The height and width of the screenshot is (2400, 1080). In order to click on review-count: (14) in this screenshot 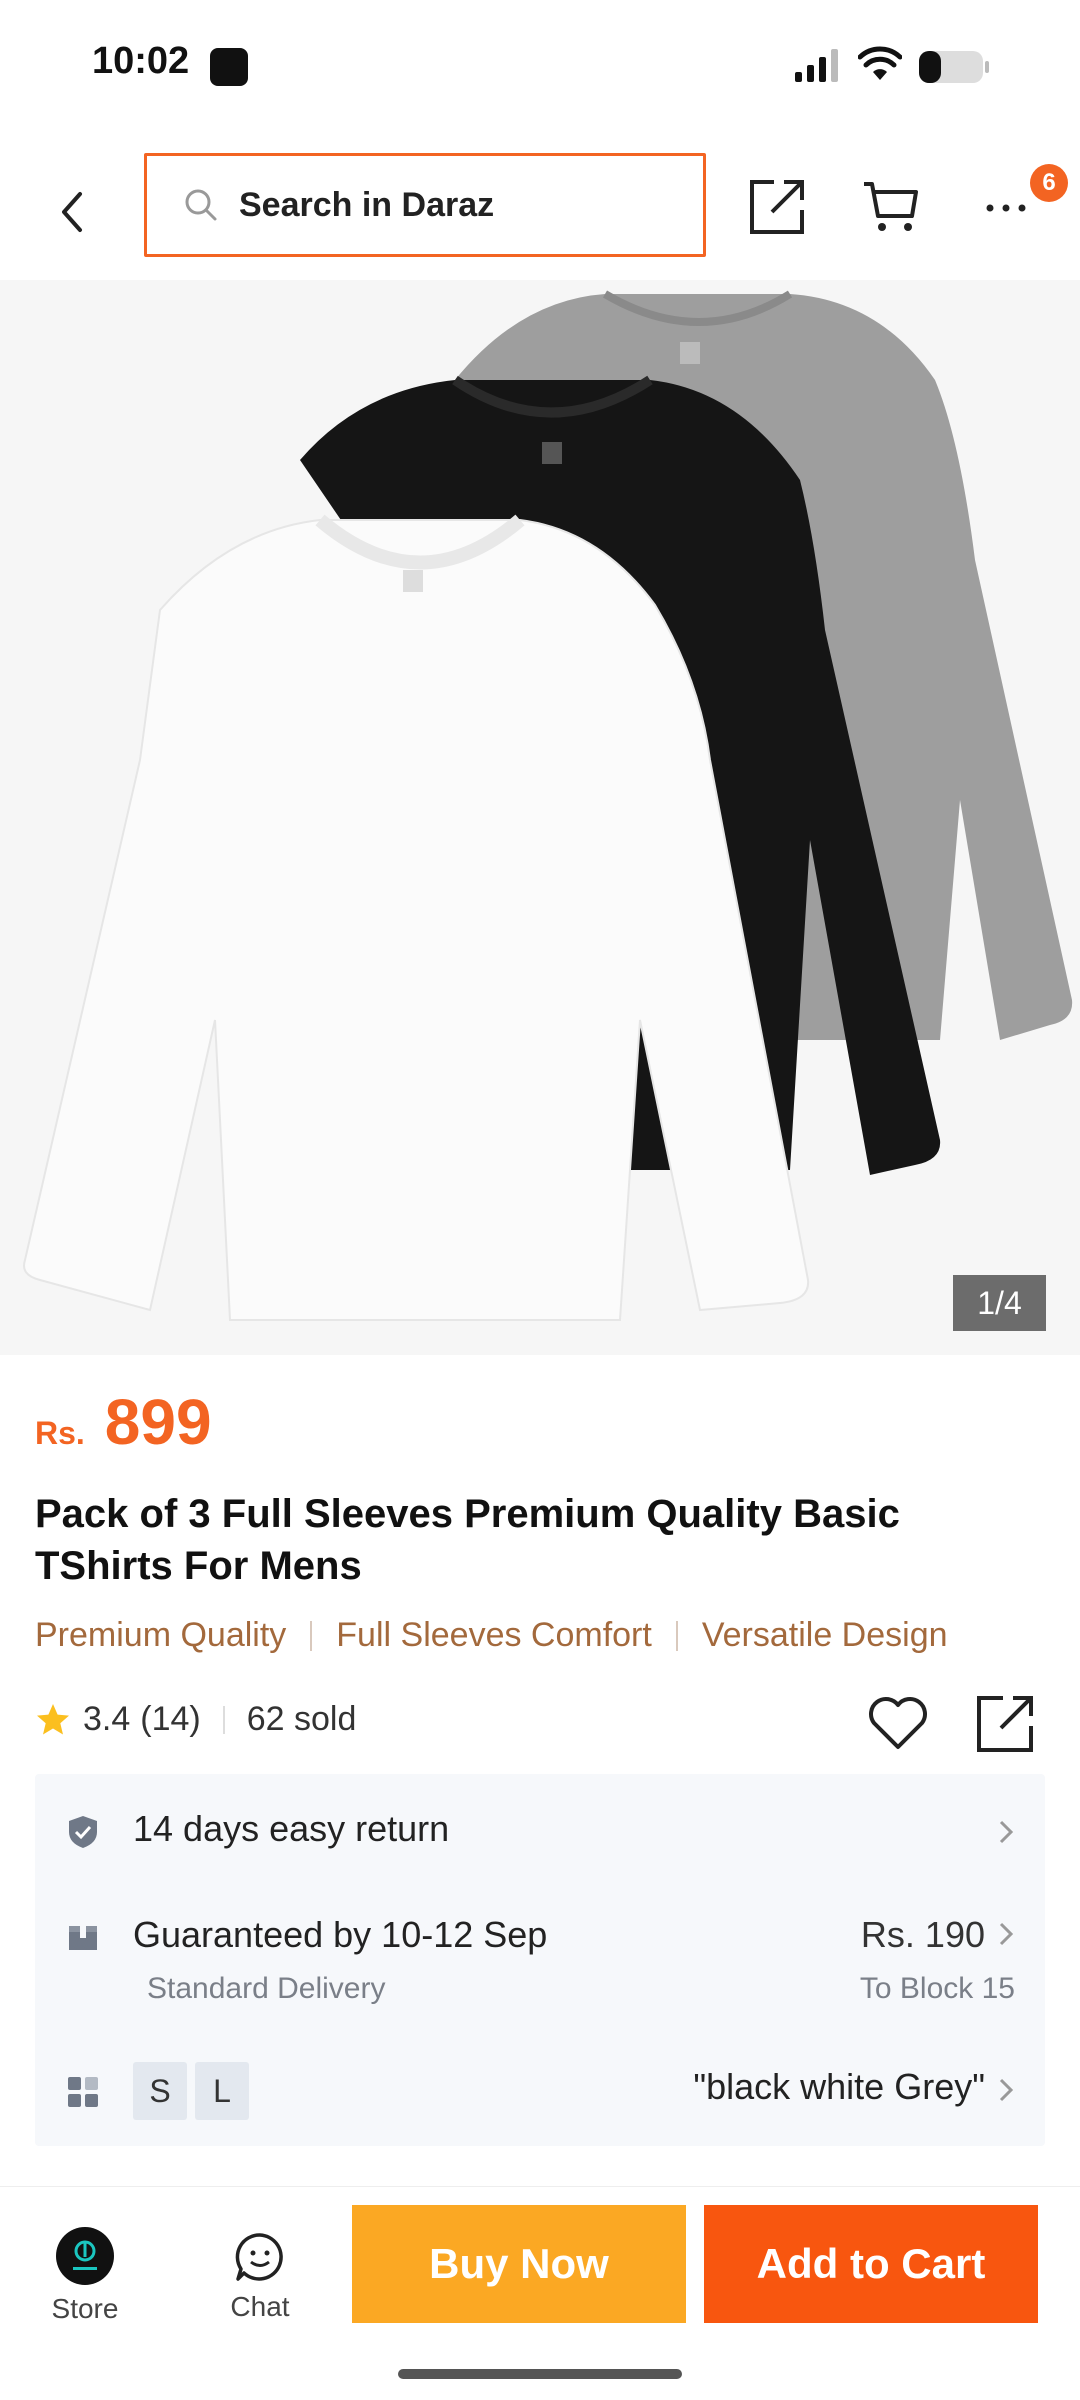, I will do `click(170, 1719)`.